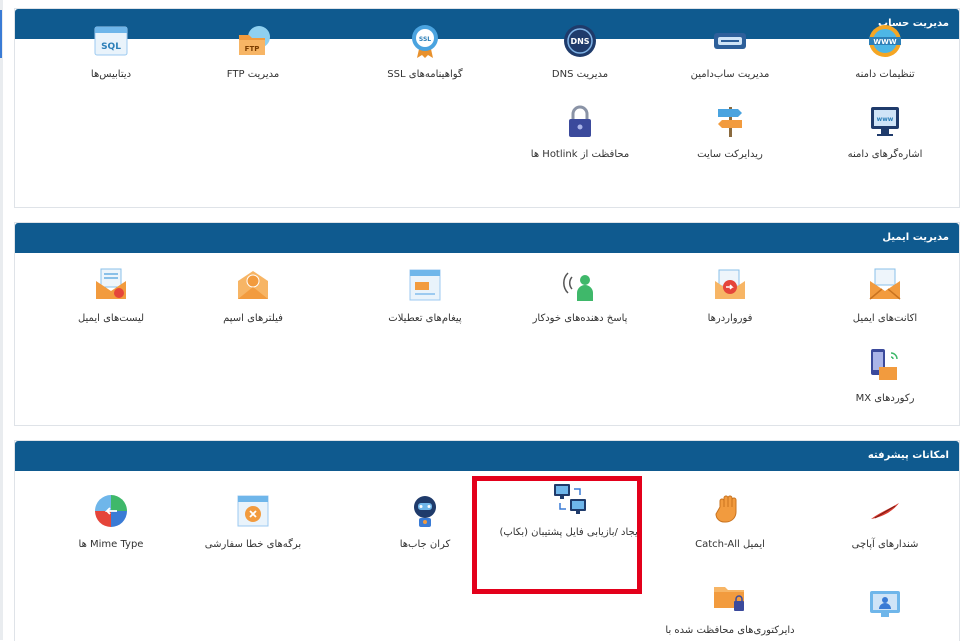  Describe the element at coordinates (726, 509) in the screenshot. I see `catch-all-hand-icon` at that location.